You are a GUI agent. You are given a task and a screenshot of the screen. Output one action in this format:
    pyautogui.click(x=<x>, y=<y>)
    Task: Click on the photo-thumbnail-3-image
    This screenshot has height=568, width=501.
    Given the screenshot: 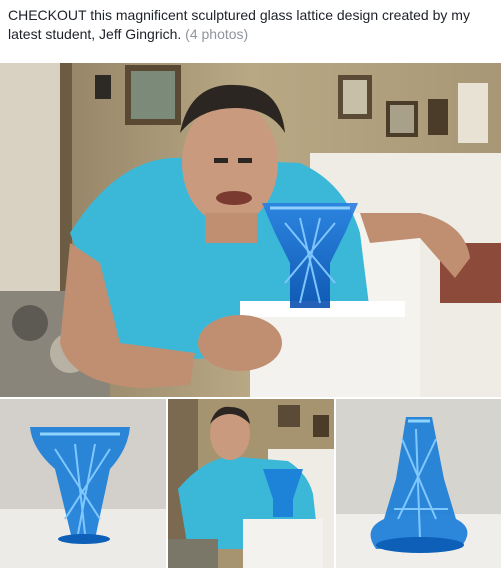 What is the action you would take?
    pyautogui.click(x=418, y=483)
    